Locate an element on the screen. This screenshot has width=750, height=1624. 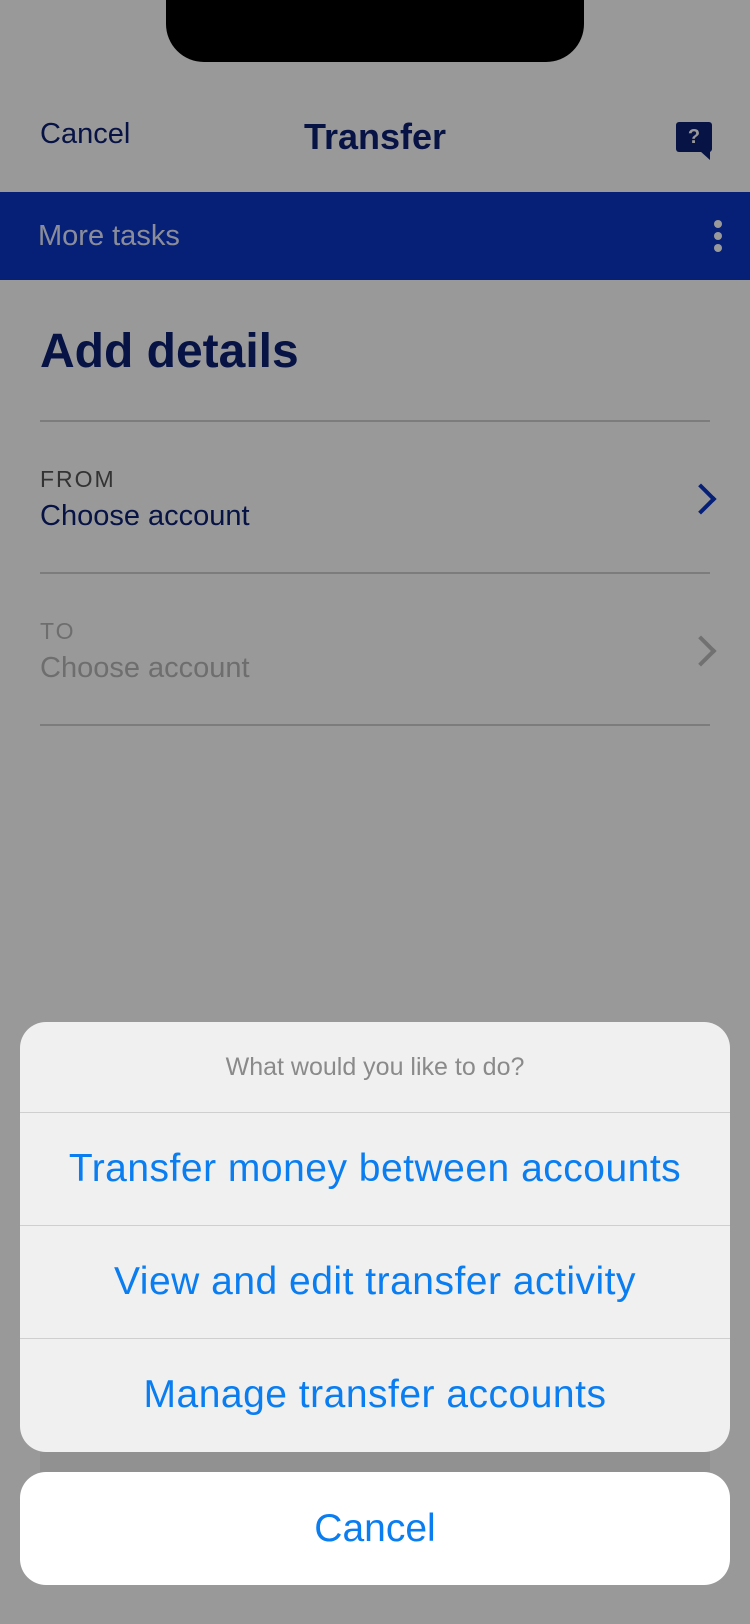
manage-transfer-accounts-button: Manage transfer accounts is located at coordinates (375, 1395).